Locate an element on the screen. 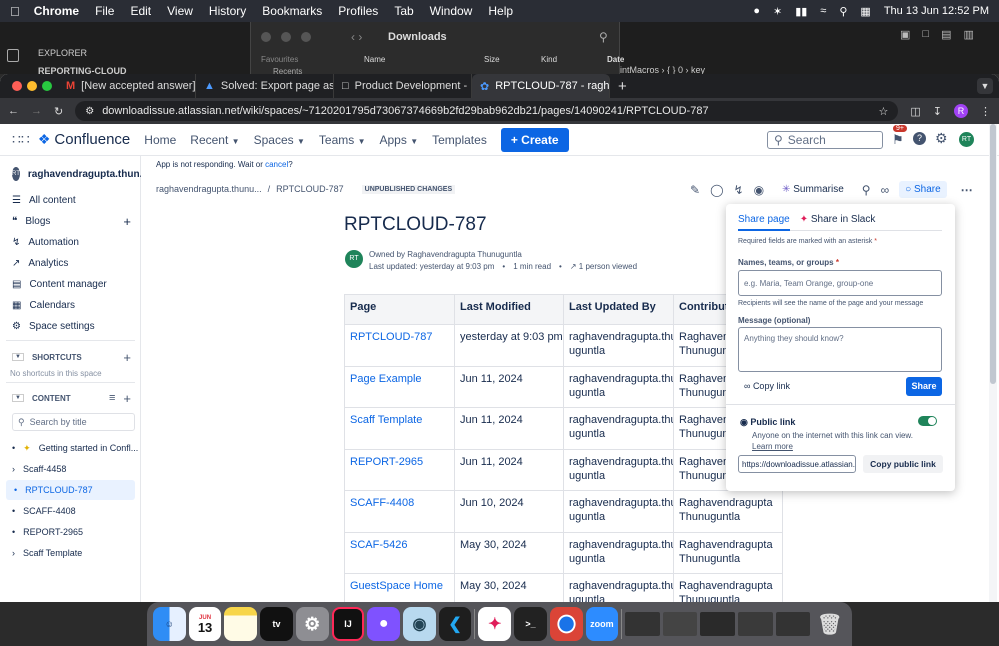  wifi-icon: ≈ is located at coordinates (823, 11).